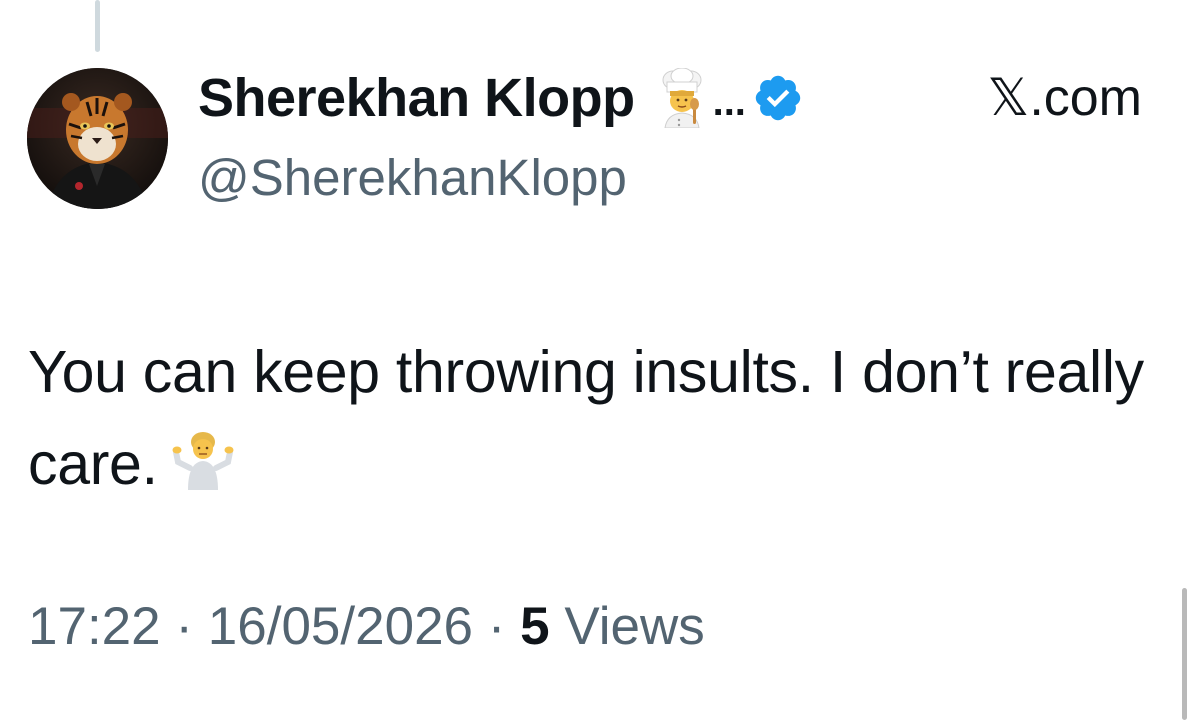 The image size is (1199, 720). I want to click on views-label: Views, so click(634, 626).